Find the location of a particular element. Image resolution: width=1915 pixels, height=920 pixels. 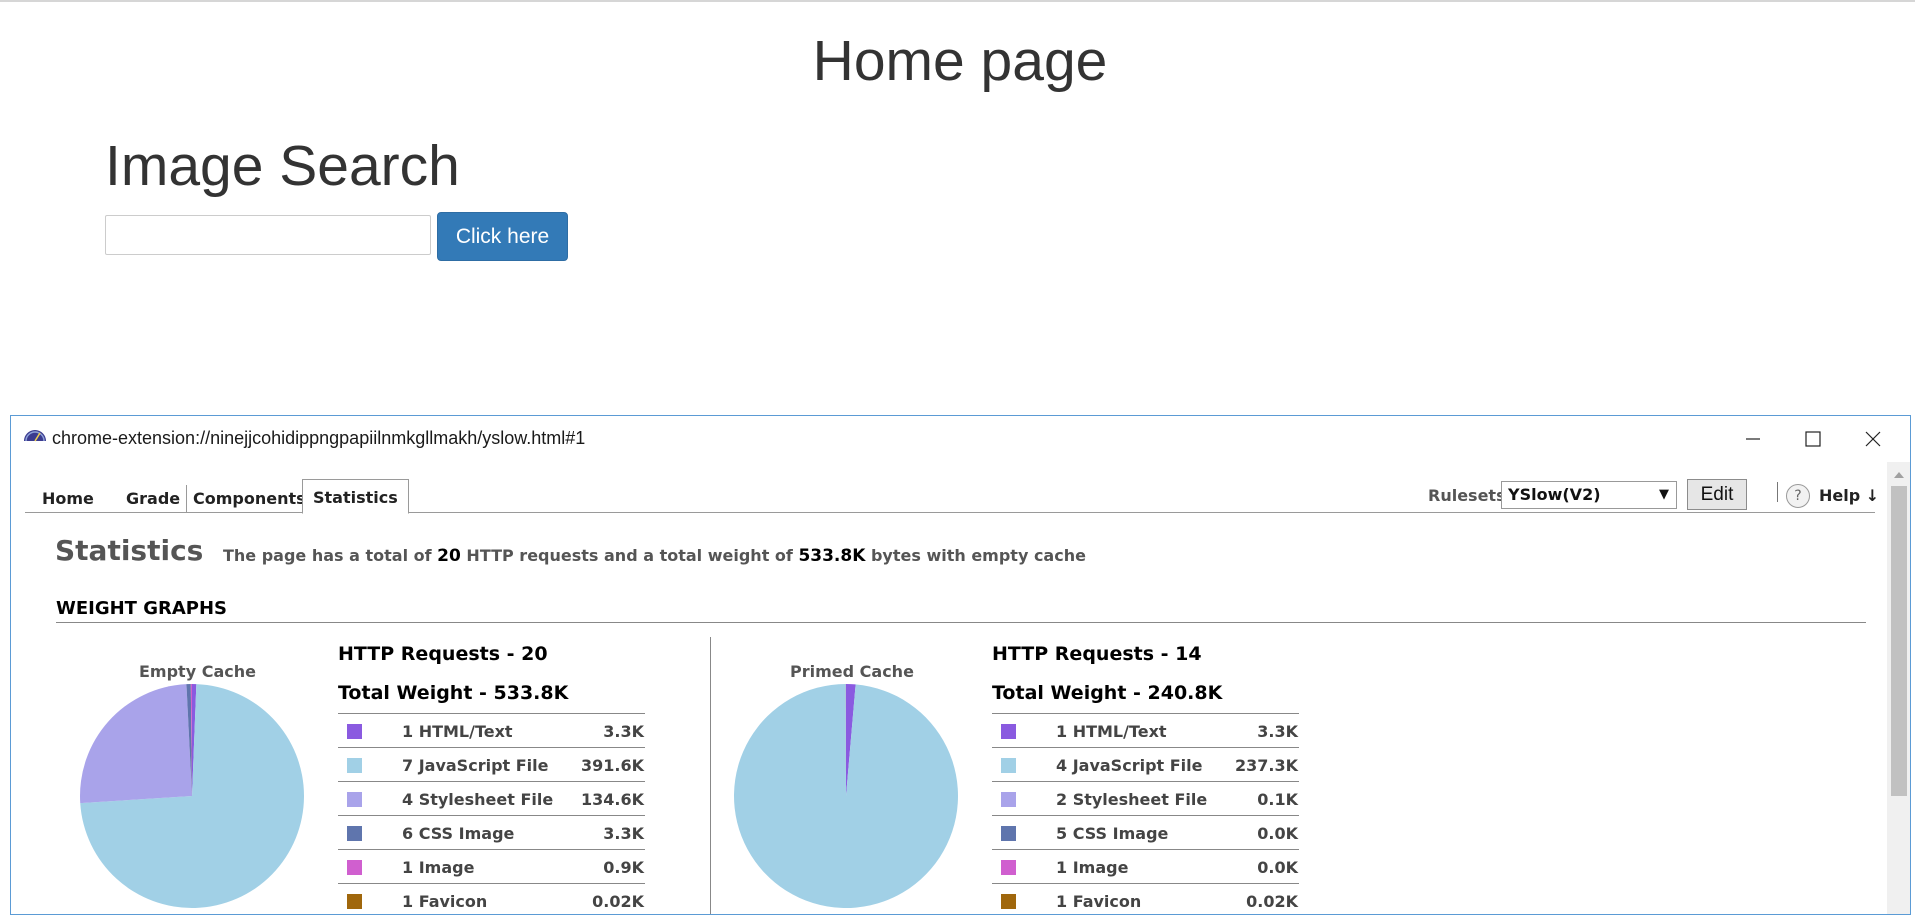

component-row: 4 Stylesheet File 134.6K is located at coordinates (491, 799).